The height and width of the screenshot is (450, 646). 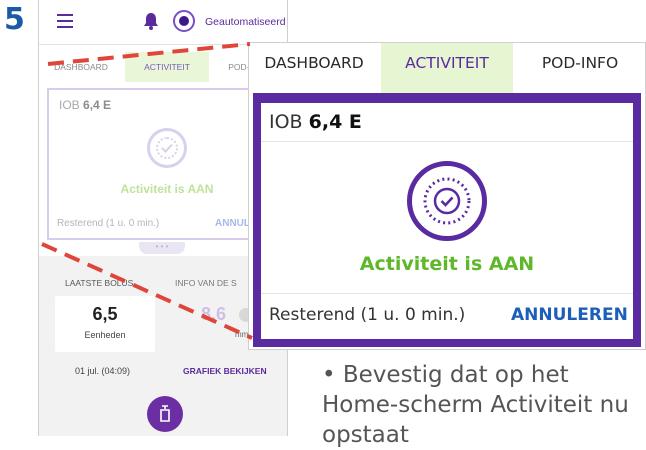 I want to click on zoom-cancel-button: ANNULEREN, so click(x=569, y=315).